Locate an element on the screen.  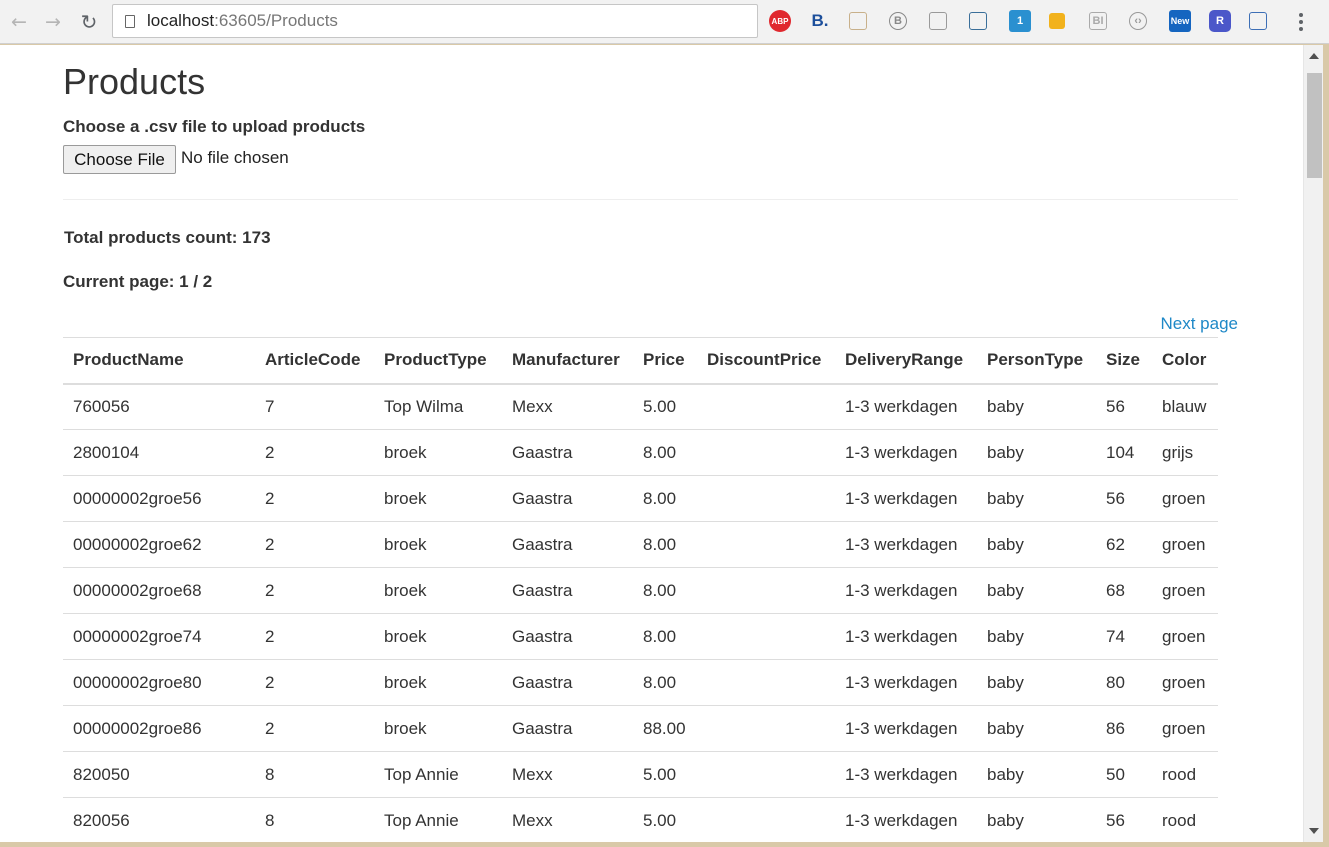
total-count-text: Total products count: 173 is located at coordinates (167, 237).